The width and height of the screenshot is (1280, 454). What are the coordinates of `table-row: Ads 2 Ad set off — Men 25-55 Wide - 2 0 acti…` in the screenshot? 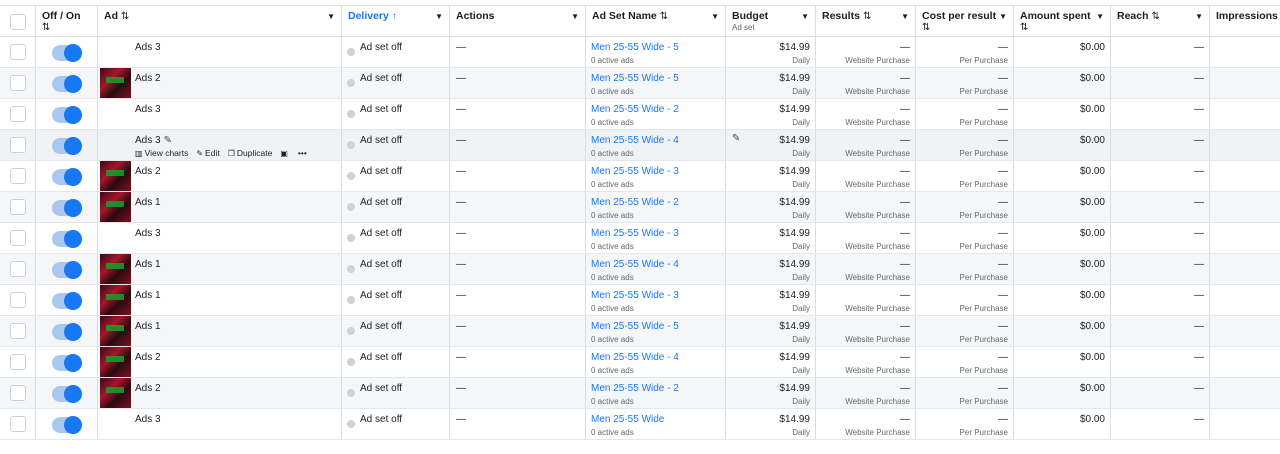 It's located at (640, 393).